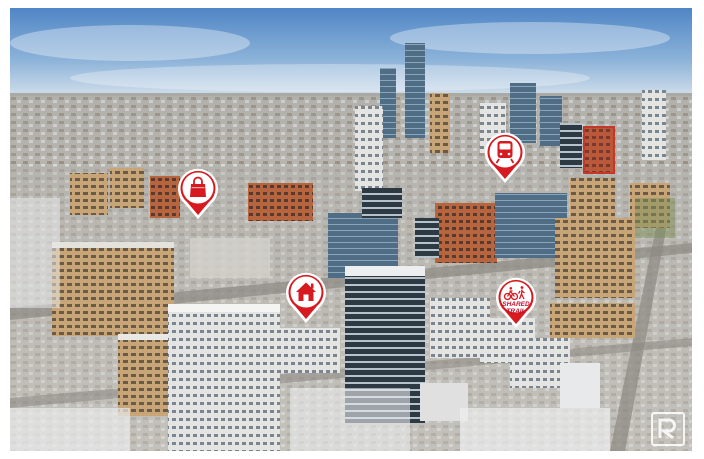  I want to click on shared-trail-label: SHARED TRAIL, so click(516, 308).